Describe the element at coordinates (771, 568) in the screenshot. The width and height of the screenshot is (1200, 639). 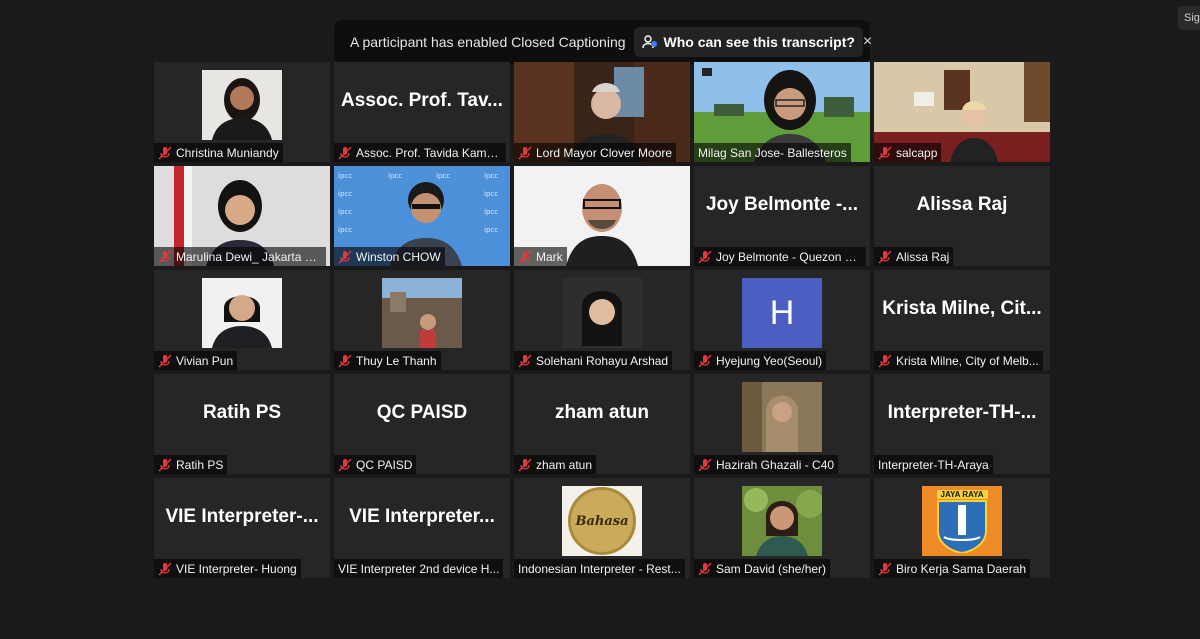
I see `participant-name: Sam David (she/her)` at that location.